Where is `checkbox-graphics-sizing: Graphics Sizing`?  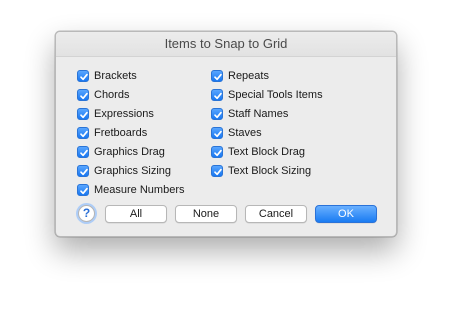 checkbox-graphics-sizing: Graphics Sizing is located at coordinates (130, 170).